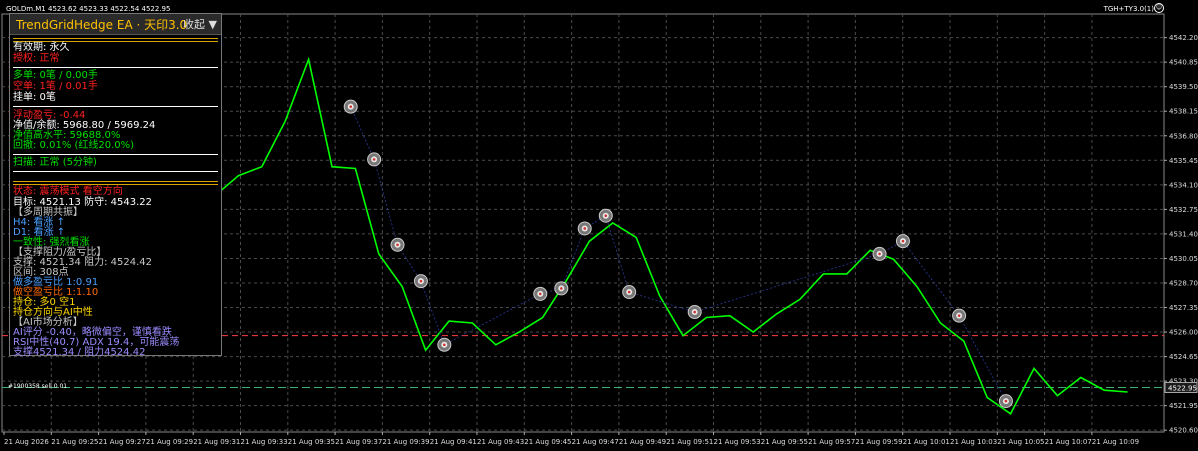  What do you see at coordinates (1183, 357) in the screenshot?
I see `price-tick-label: 4524.65` at bounding box center [1183, 357].